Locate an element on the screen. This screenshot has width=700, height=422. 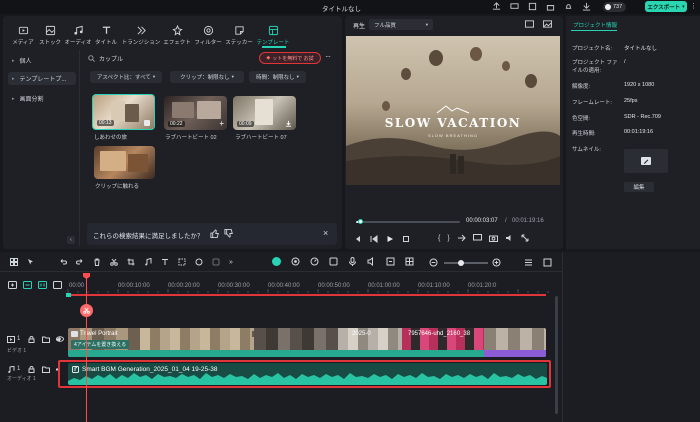
tab-sticker: ステッカー is located at coordinates (239, 35).